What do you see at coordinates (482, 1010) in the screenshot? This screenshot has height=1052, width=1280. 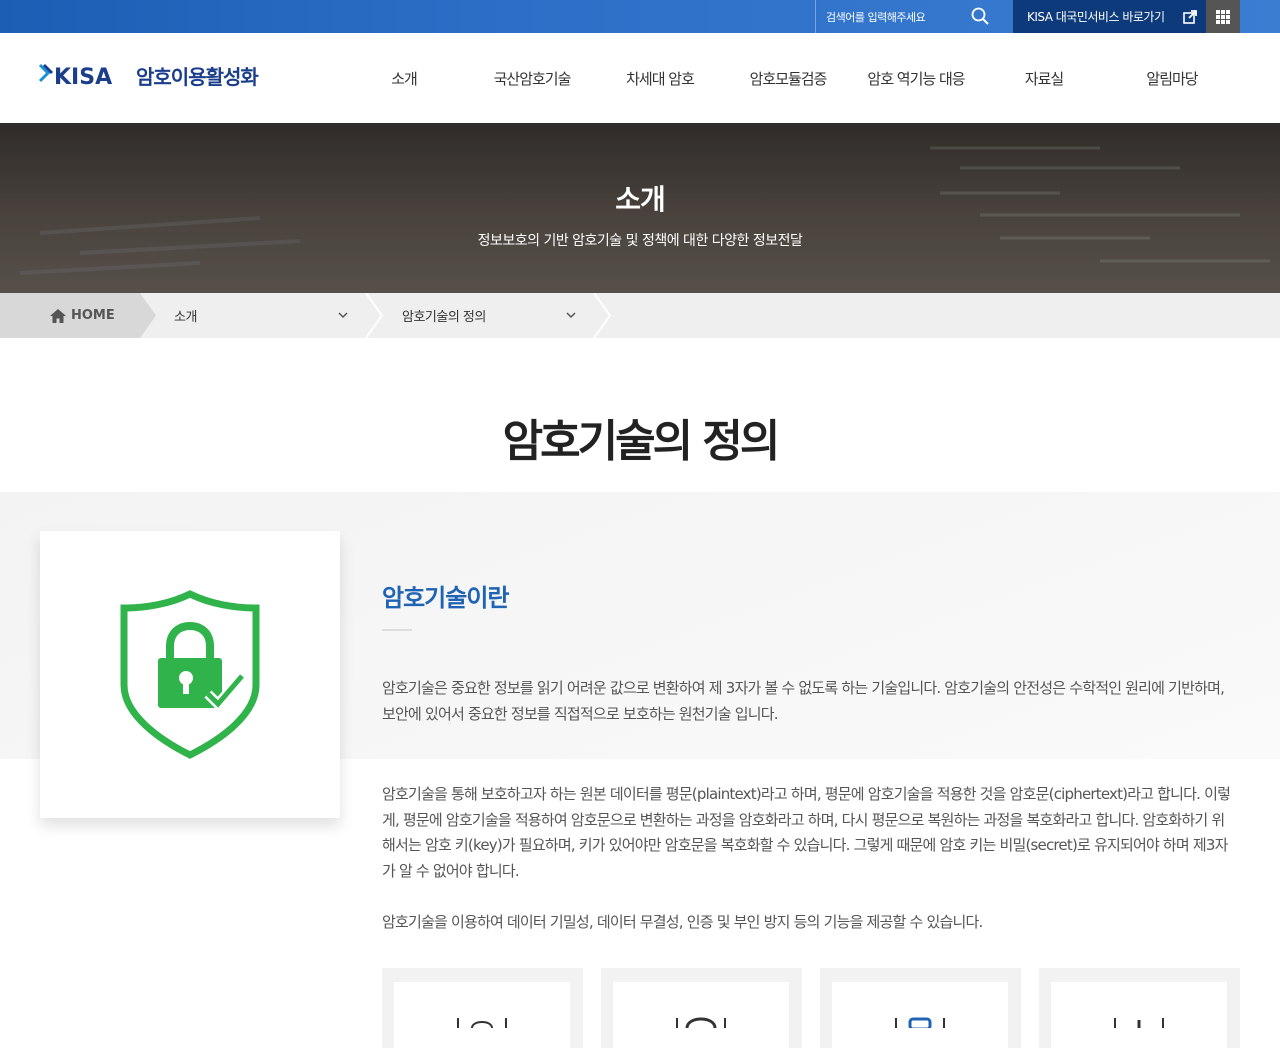 I see `feature-card-confidentiality` at bounding box center [482, 1010].